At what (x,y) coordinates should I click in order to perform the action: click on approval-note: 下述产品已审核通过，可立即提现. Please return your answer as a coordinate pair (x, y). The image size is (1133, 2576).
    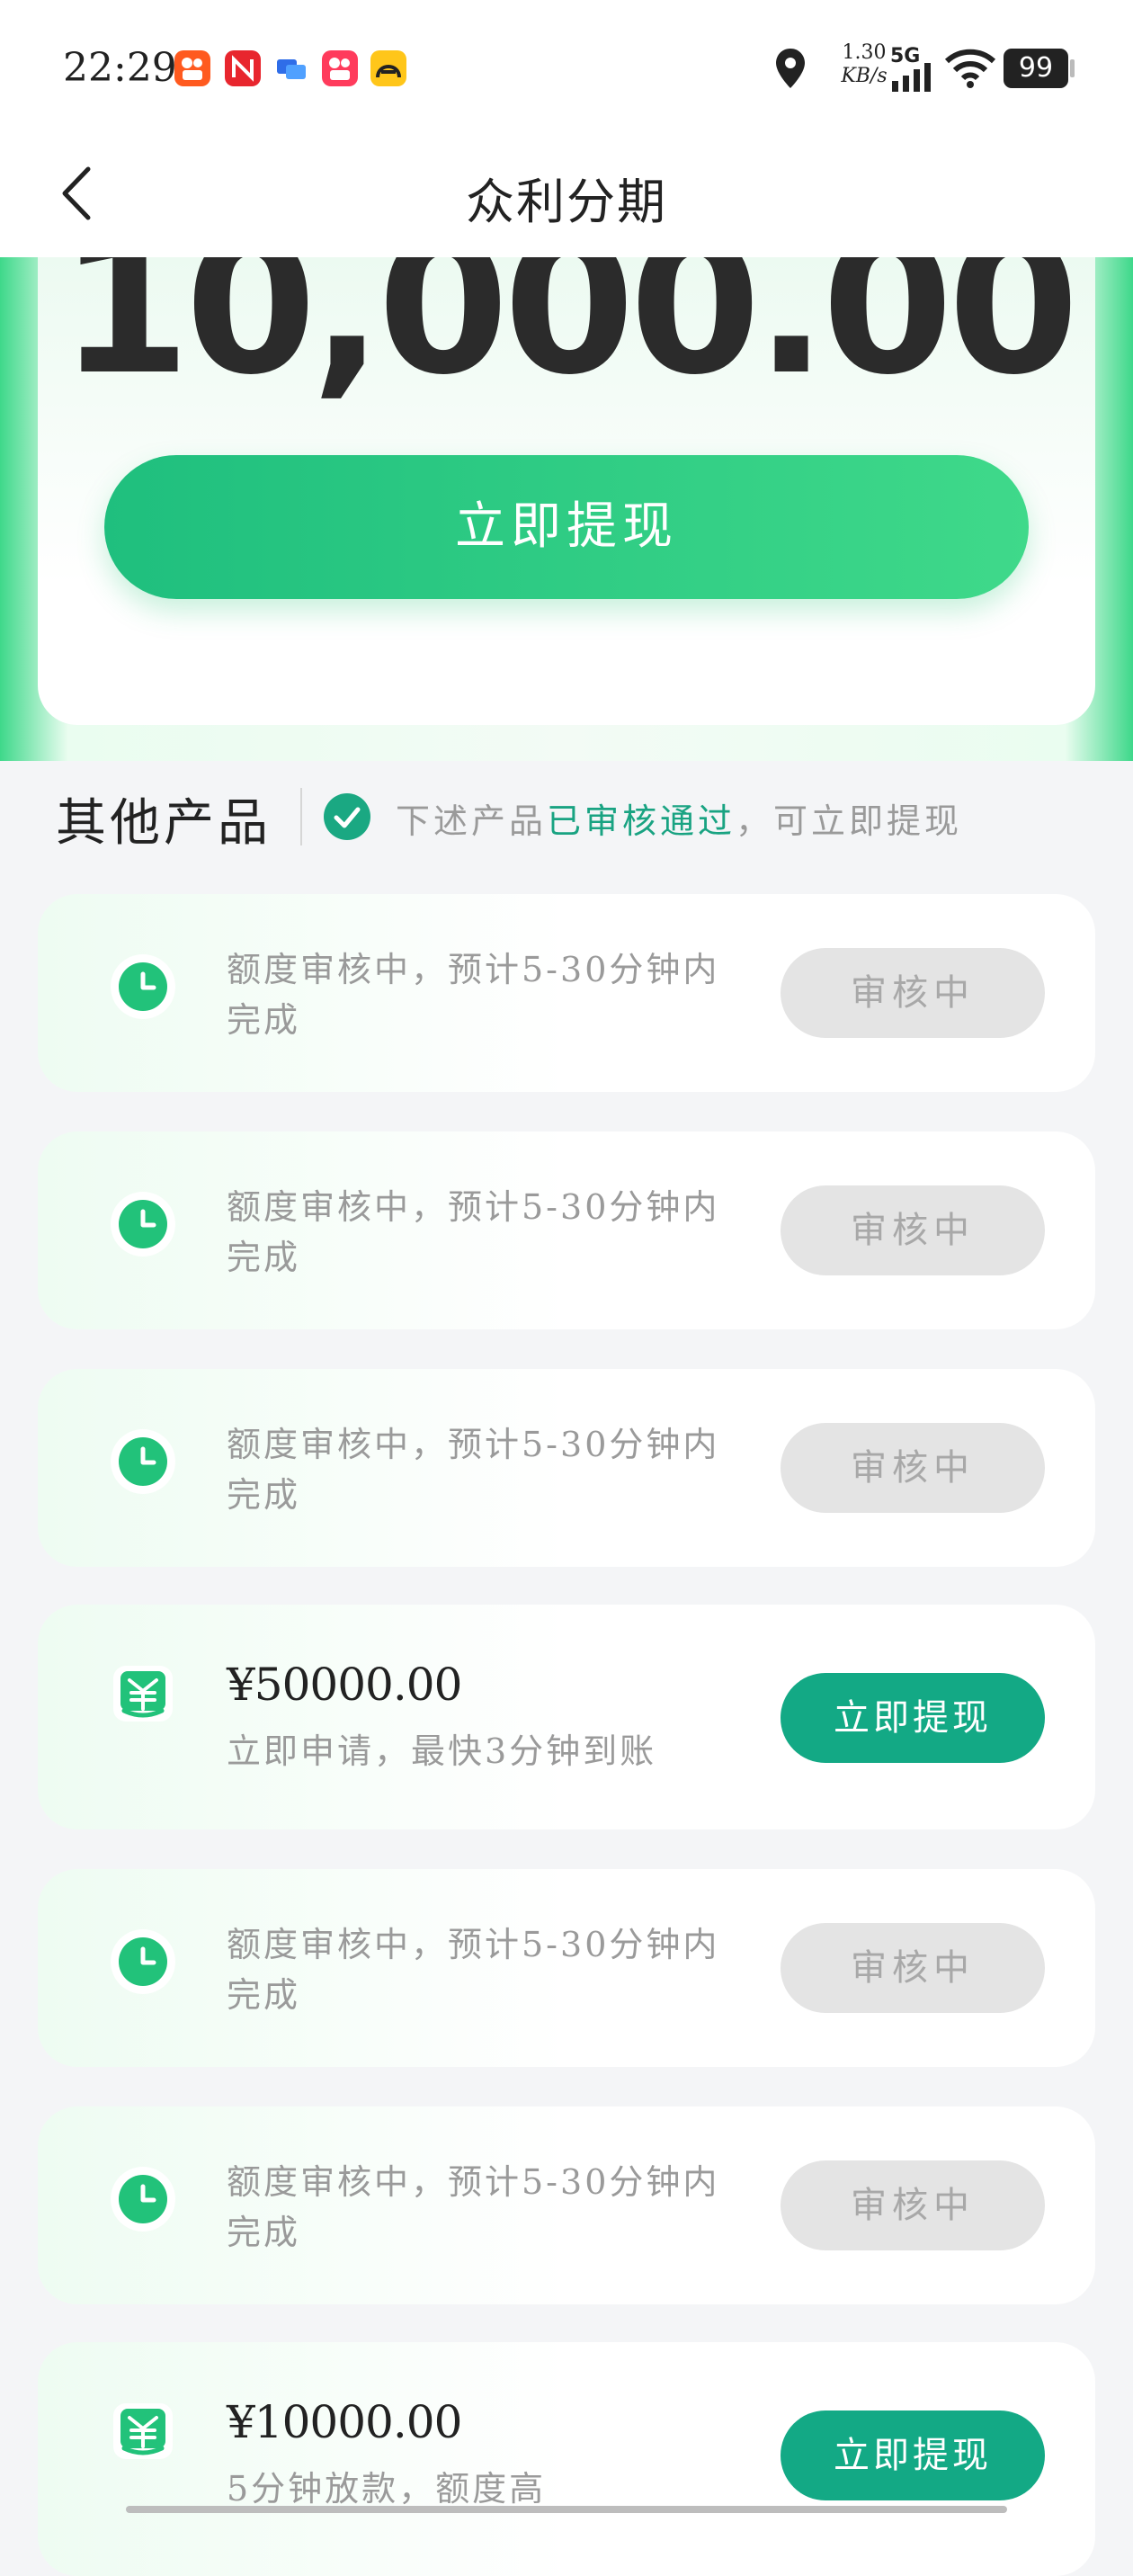
    Looking at the image, I should click on (679, 818).